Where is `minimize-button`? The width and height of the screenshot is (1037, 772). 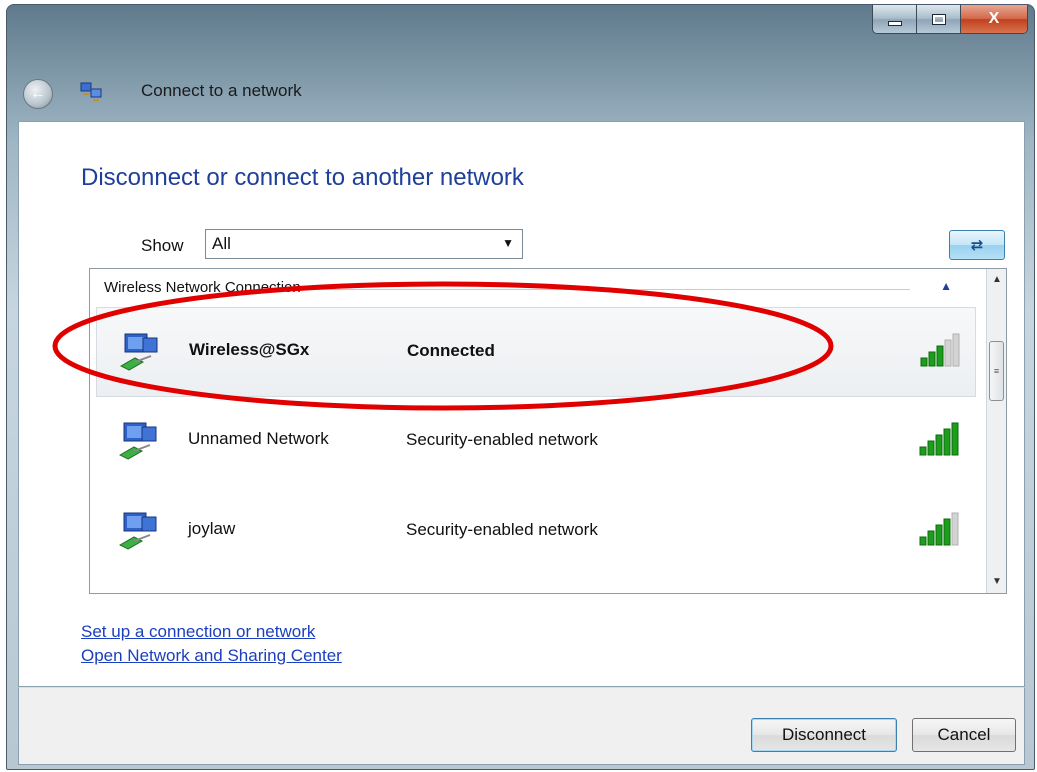
minimize-button is located at coordinates (895, 19).